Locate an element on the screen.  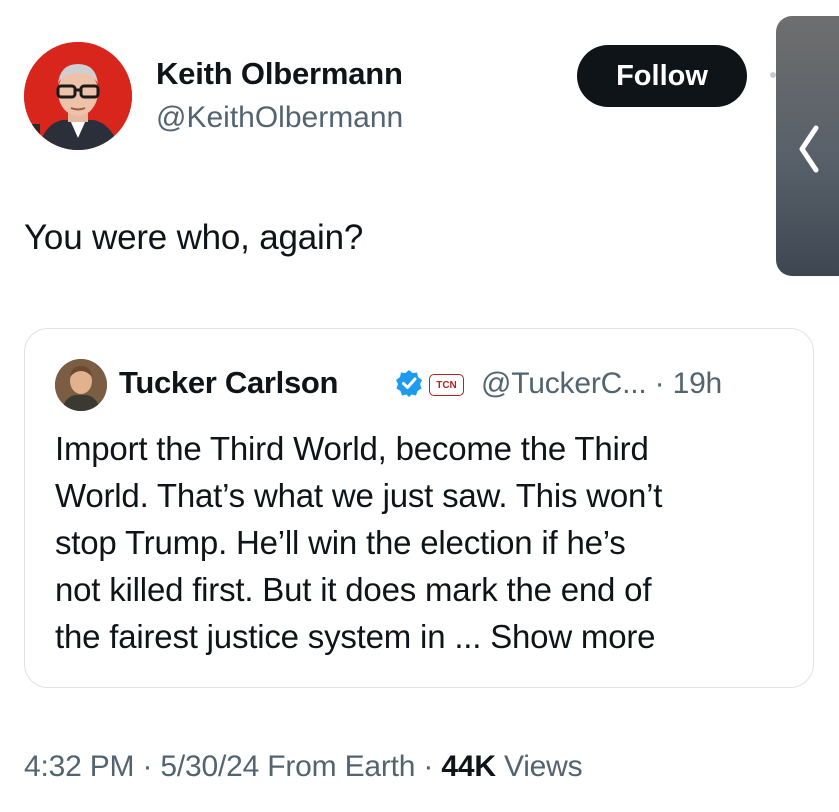
author-avatar is located at coordinates (78, 96).